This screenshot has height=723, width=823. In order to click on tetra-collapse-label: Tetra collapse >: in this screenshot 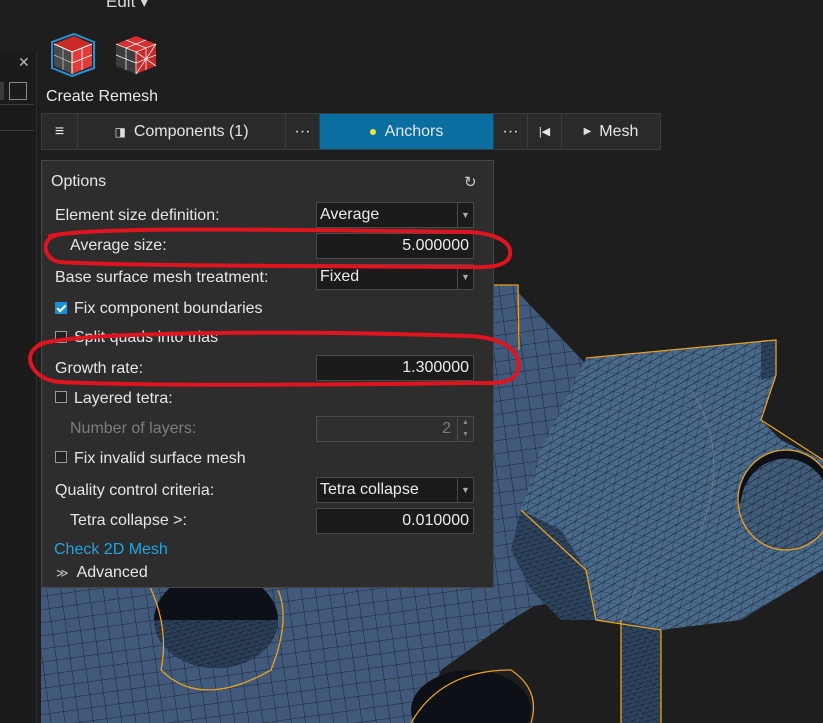, I will do `click(128, 520)`.